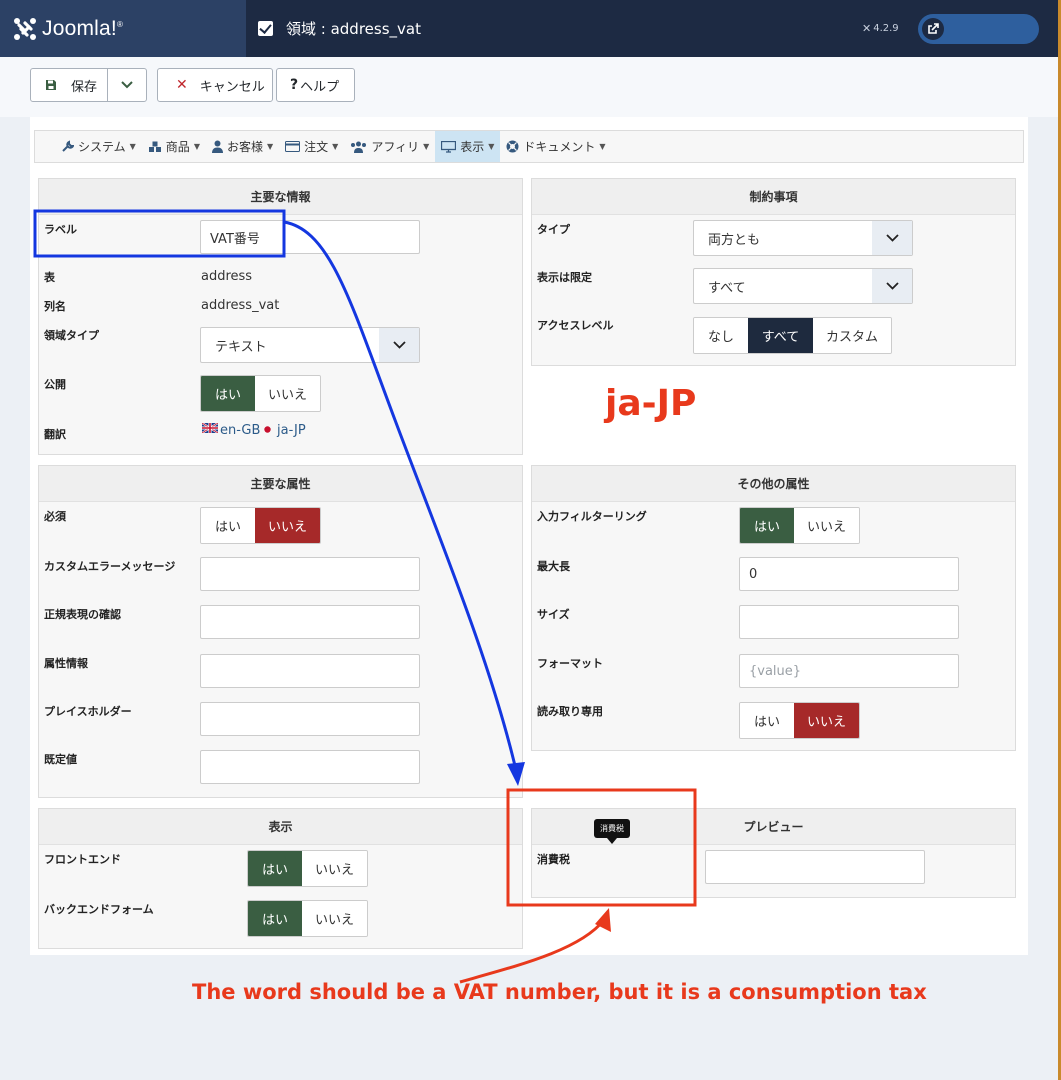 This screenshot has width=1061, height=1080. Describe the element at coordinates (311, 146) in the screenshot. I see `menu-orders: 注文 ▼` at that location.